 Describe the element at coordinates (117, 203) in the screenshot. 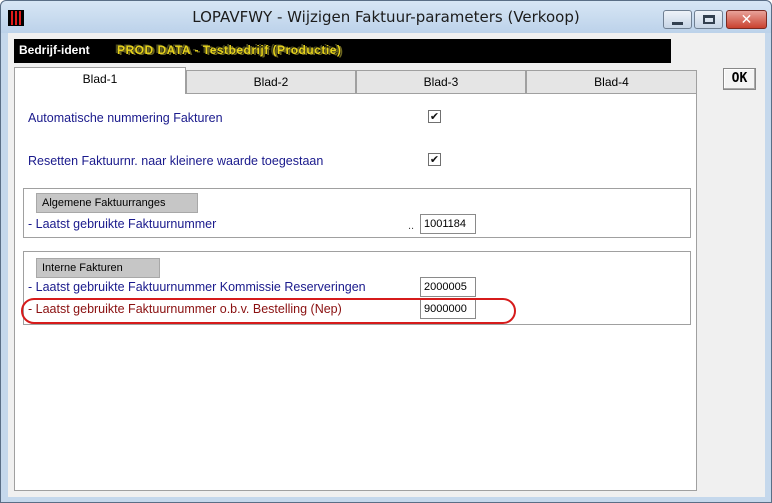

I see `general-invoice-ranges-title: Algemene Faktuurranges` at that location.